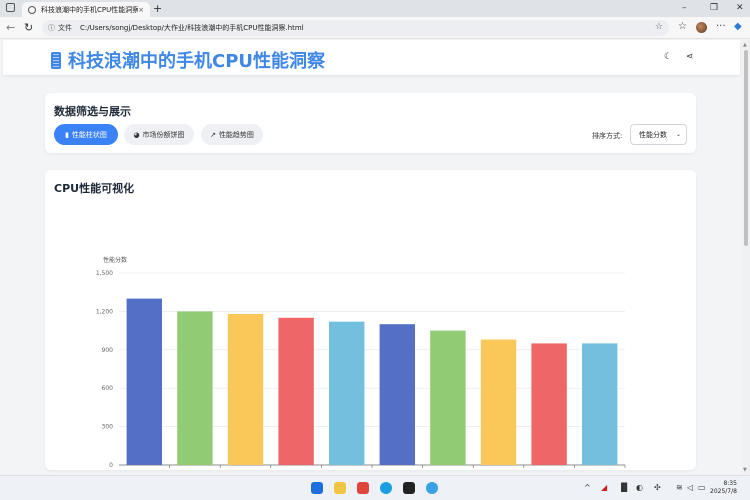 This screenshot has height=500, width=750. Describe the element at coordinates (745, 470) in the screenshot. I see `scroll-down-icon: ▼` at that location.